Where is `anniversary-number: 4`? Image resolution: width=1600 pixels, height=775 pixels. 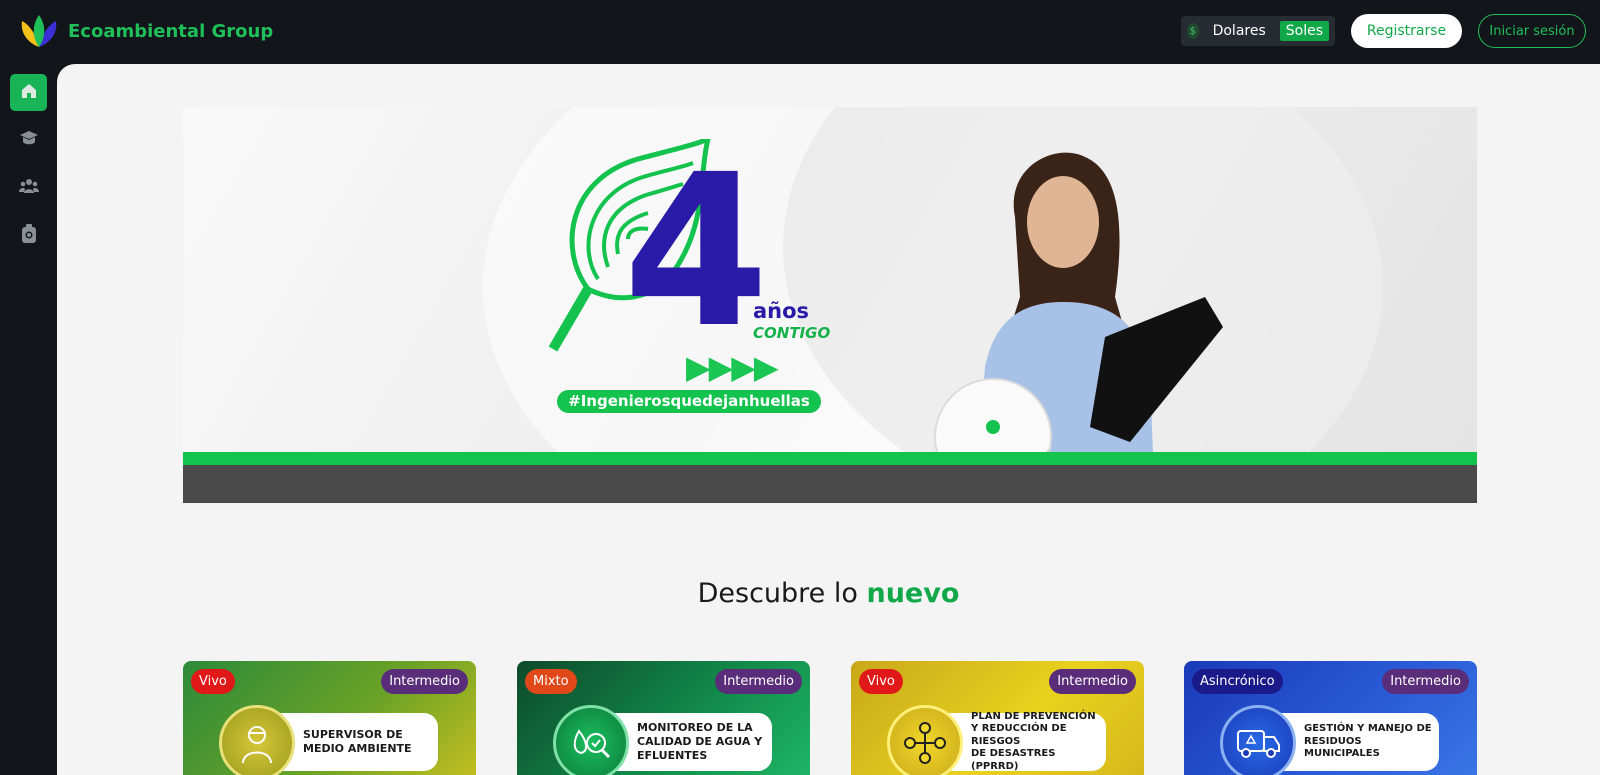
anniversary-number: 4 is located at coordinates (696, 251).